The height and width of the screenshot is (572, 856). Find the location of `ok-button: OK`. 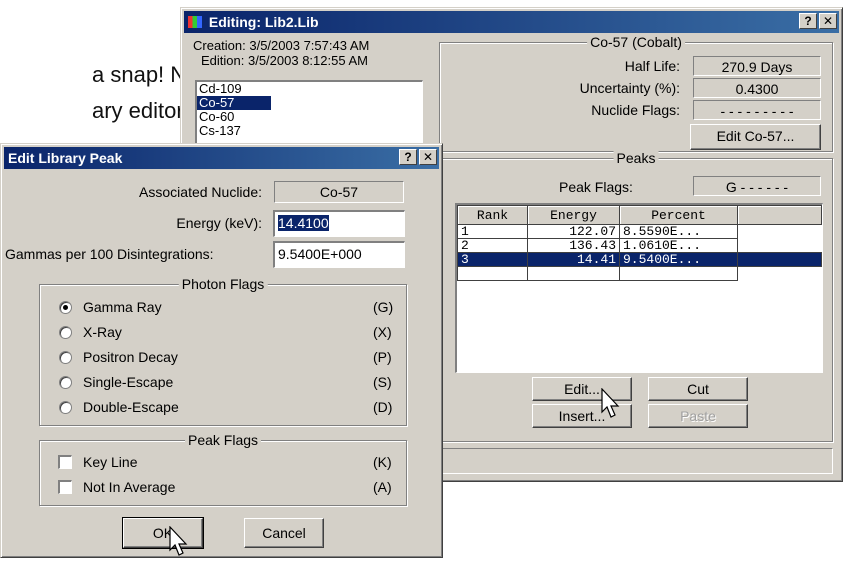

ok-button: OK is located at coordinates (163, 533).